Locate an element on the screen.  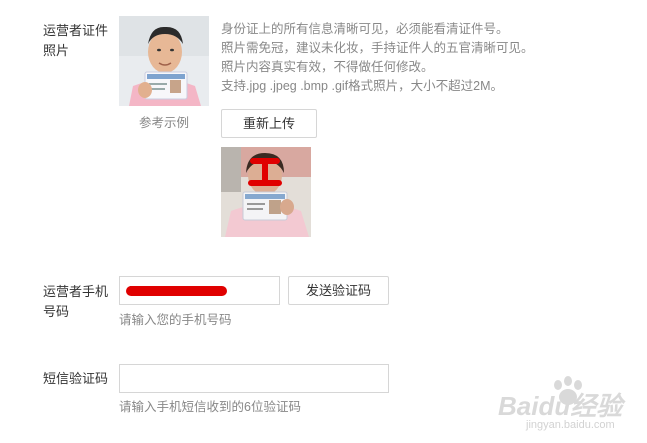
requirement-line: 支持.jpg .jpeg .bmp .gif格式照片，大小不超过2M。 is located at coordinates (362, 86).